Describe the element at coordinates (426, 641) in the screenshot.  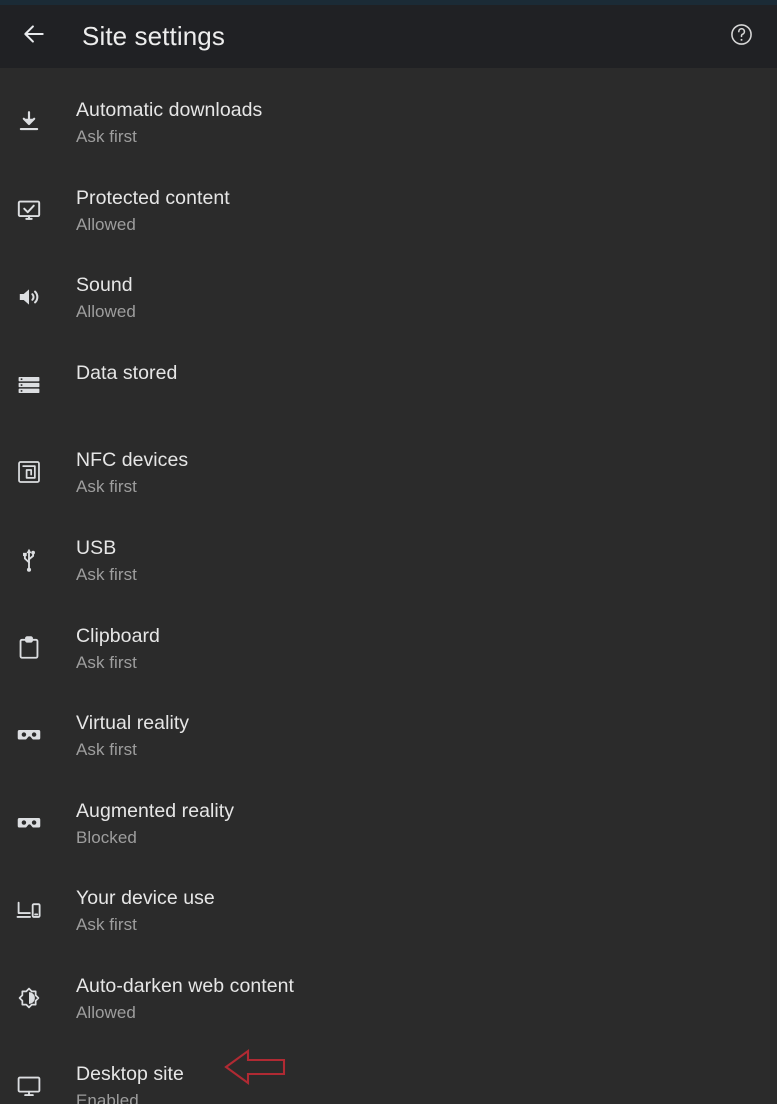
I see `list-item-text: Clipboard Ask first` at that location.